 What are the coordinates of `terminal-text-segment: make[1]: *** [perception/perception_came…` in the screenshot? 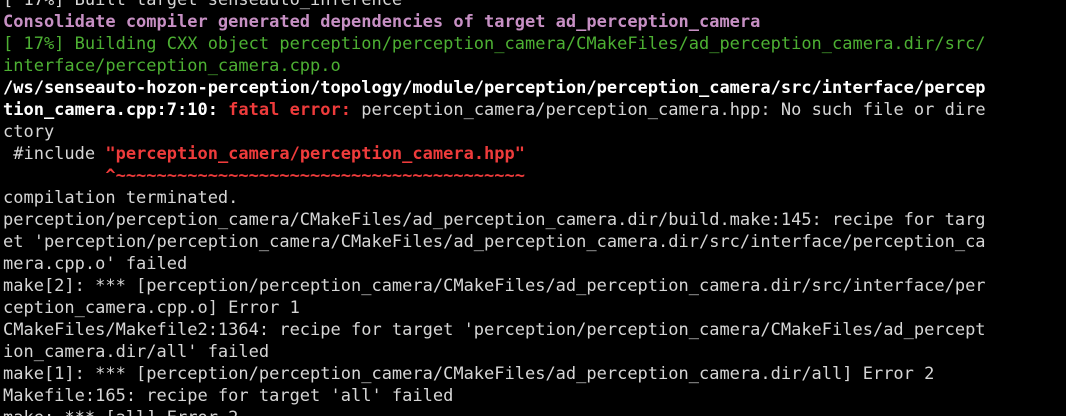 It's located at (469, 374).